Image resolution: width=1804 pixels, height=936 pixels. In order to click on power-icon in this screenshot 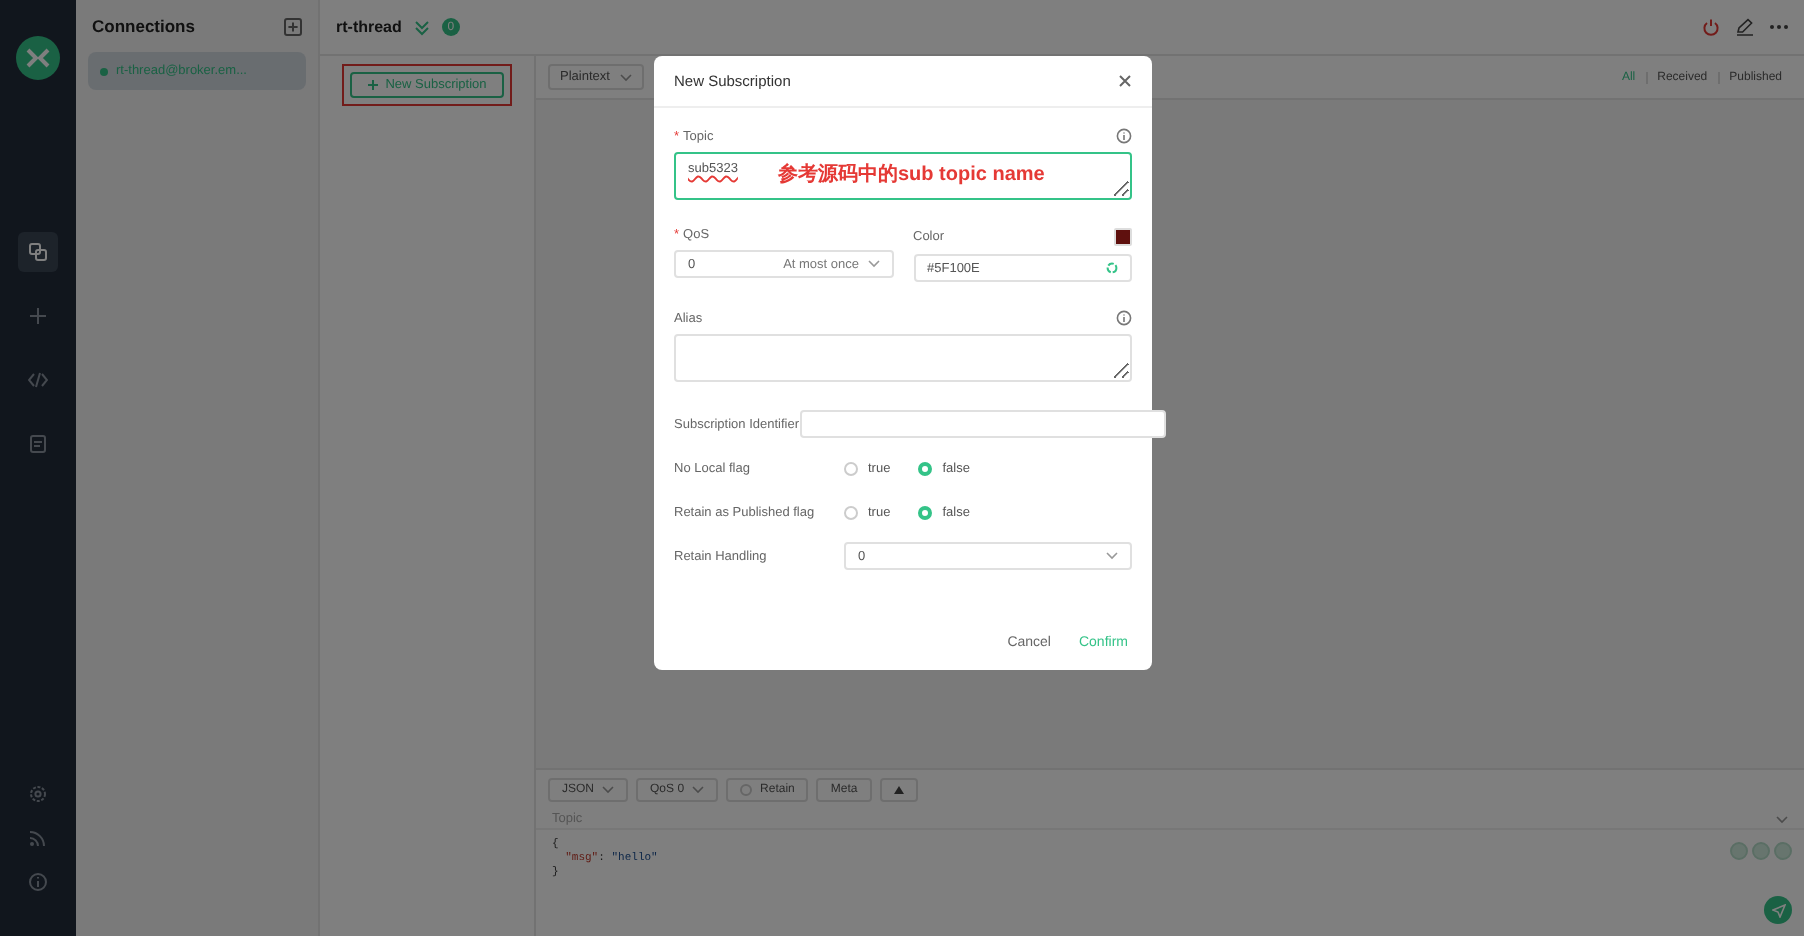, I will do `click(1711, 27)`.